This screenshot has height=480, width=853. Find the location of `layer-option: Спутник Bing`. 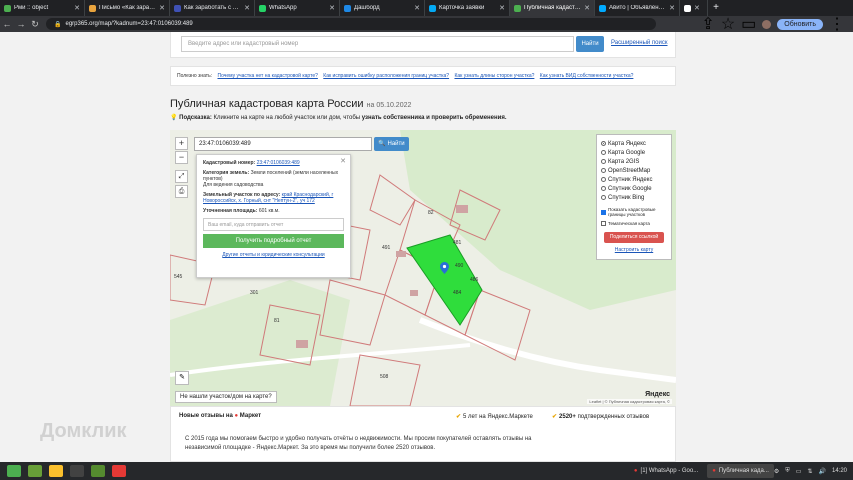

layer-option: Спутник Bing is located at coordinates (634, 197).